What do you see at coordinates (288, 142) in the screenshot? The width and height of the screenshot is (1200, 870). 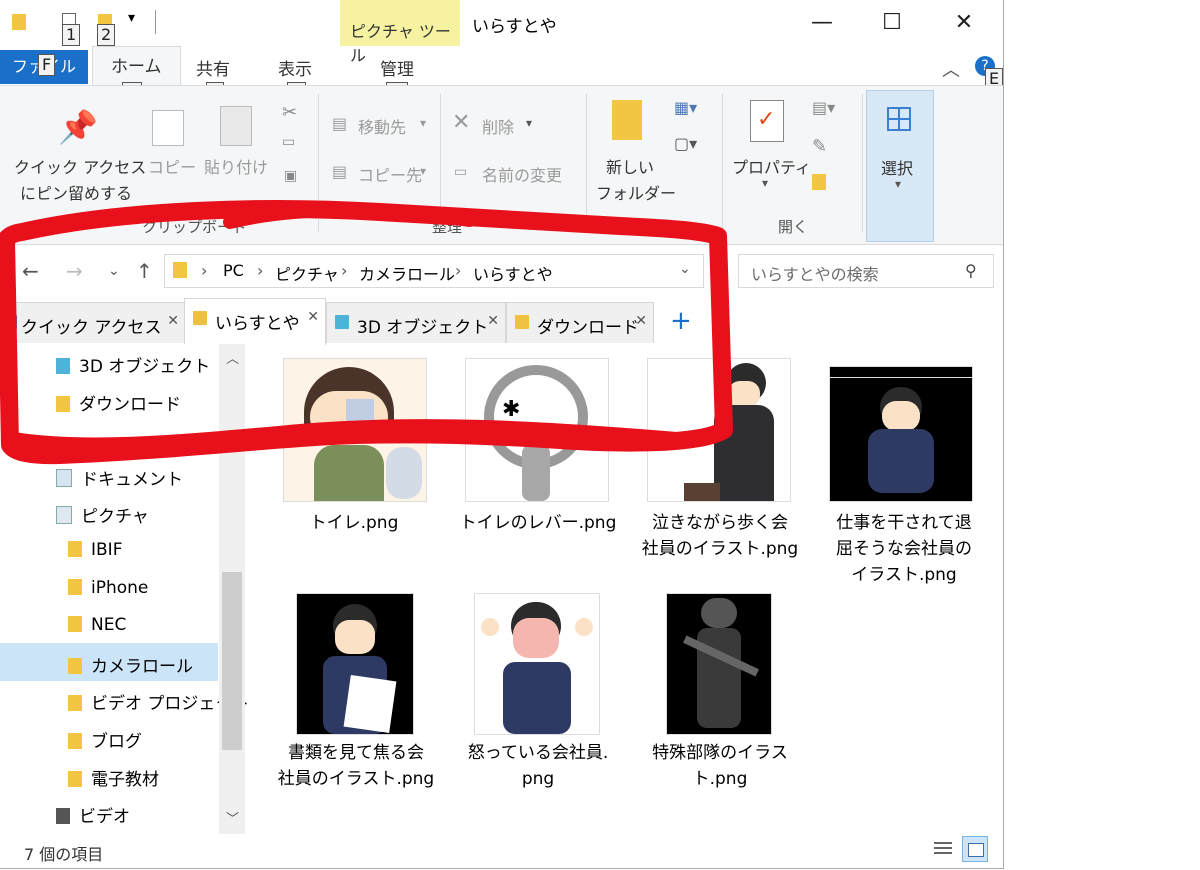 I see `copy-path-icon: ▭` at bounding box center [288, 142].